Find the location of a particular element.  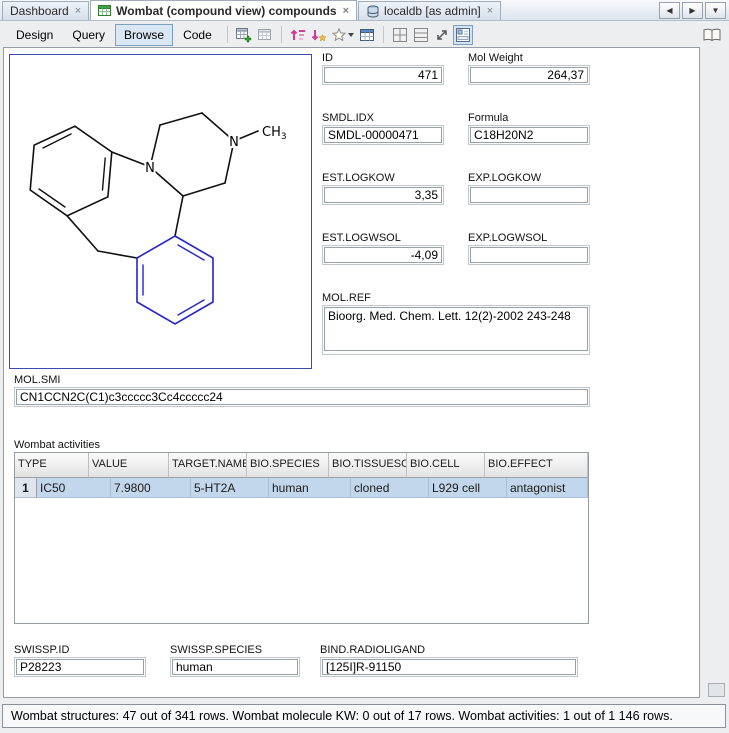

field-label: EXP.LOGWSOL is located at coordinates (508, 238).